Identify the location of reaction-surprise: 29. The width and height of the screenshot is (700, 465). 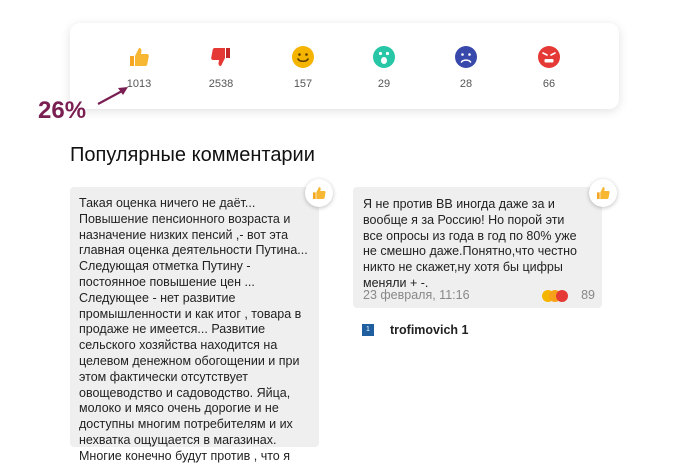
(384, 67).